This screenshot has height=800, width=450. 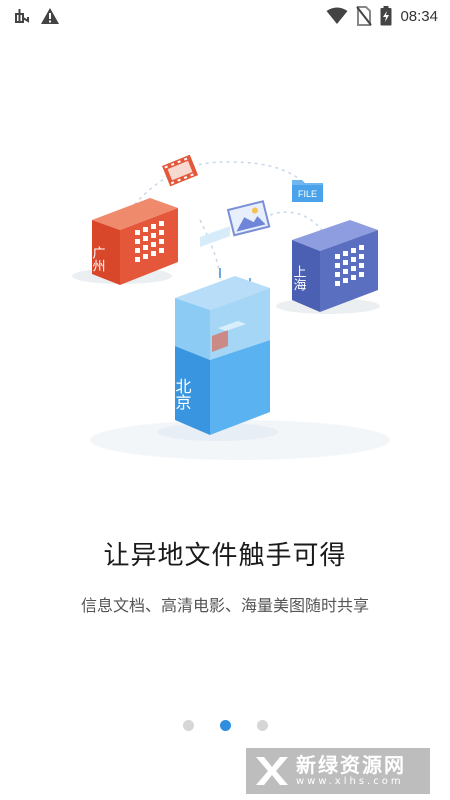 I want to click on status-bar-left, so click(x=36, y=16).